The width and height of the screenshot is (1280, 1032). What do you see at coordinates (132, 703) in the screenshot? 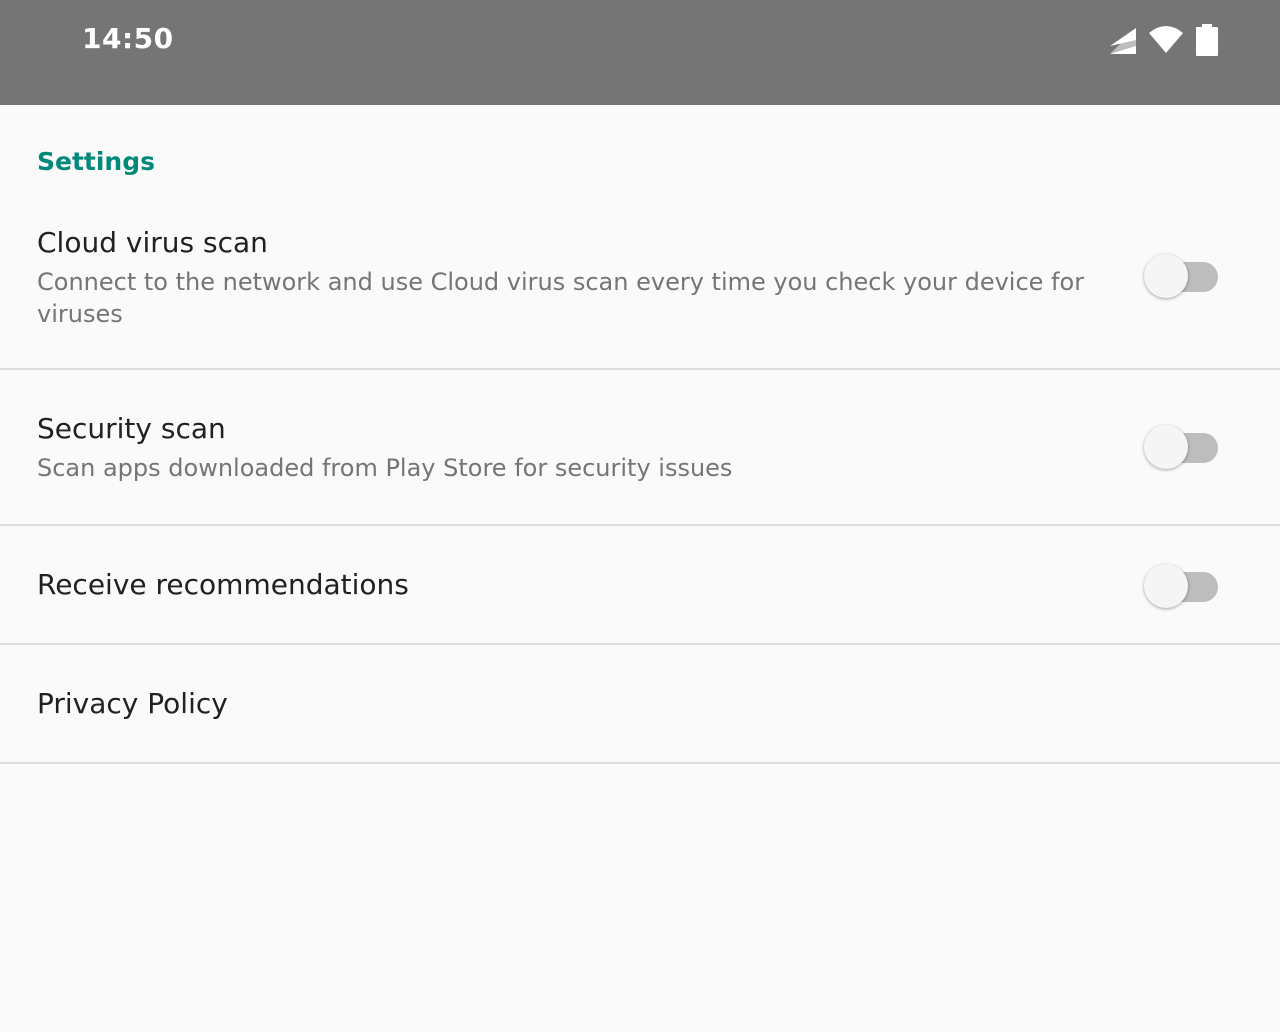
I see `setting-title: Privacy Policy` at bounding box center [132, 703].